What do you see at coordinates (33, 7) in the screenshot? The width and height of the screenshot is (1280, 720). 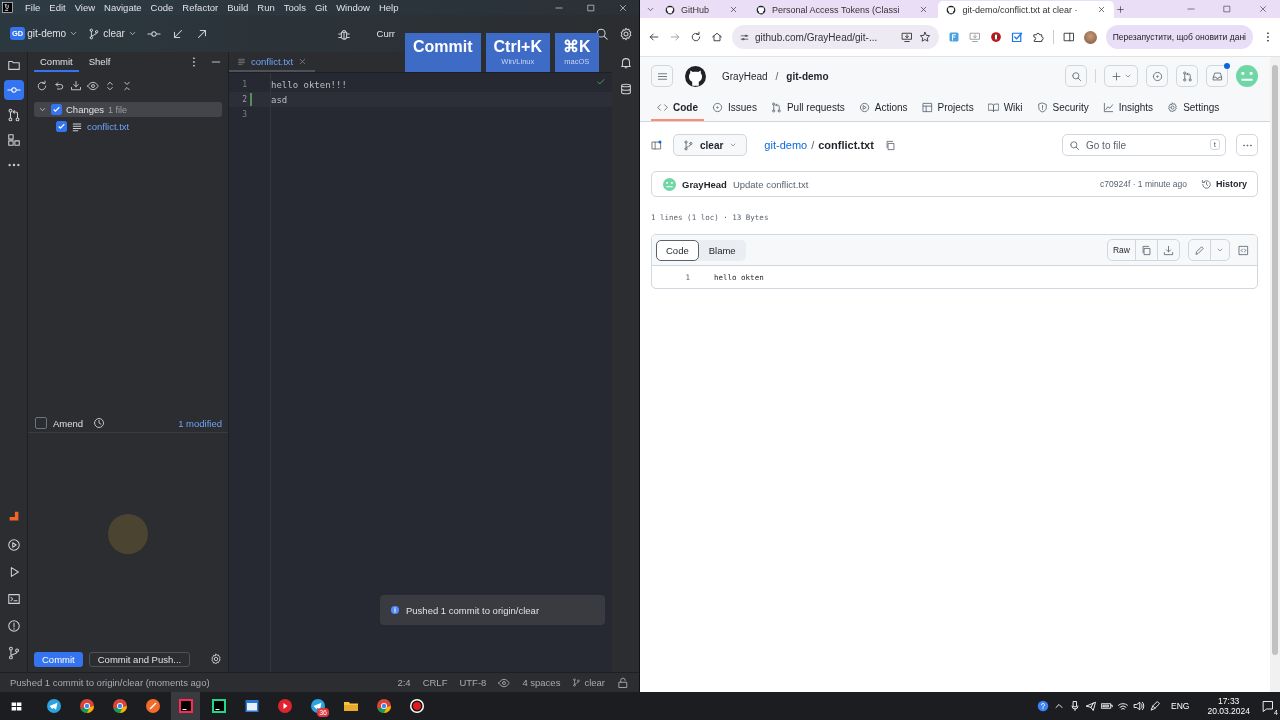 I see `menu-item: File` at bounding box center [33, 7].